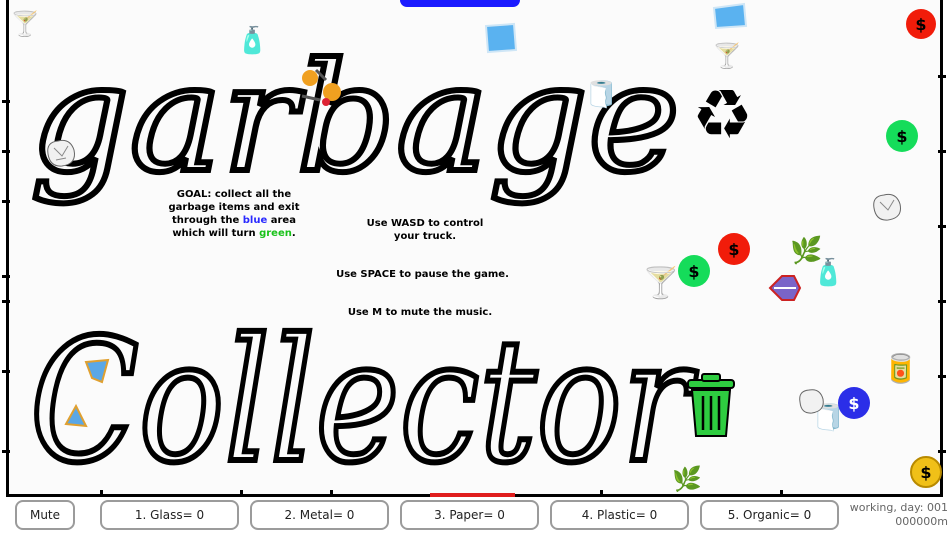  What do you see at coordinates (425, 230) in the screenshot?
I see `controls-hint: Use WASD to control your truck.` at bounding box center [425, 230].